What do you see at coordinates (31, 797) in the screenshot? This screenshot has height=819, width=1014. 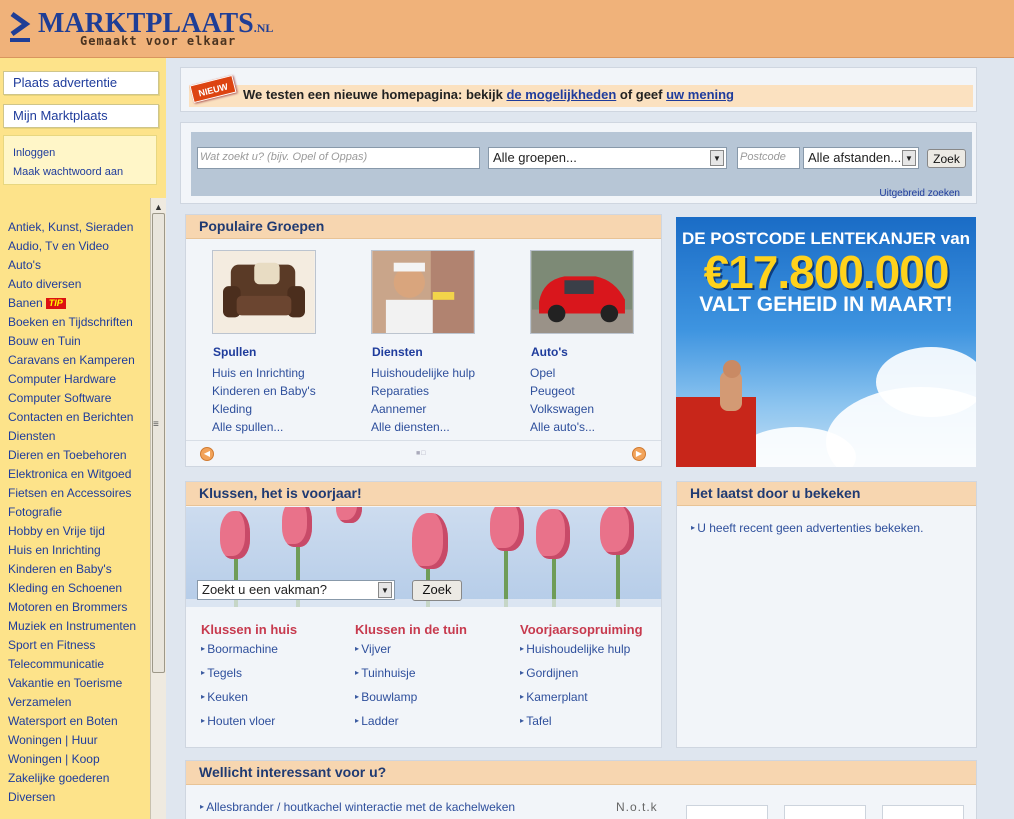 I see `category-label: Diversen` at bounding box center [31, 797].